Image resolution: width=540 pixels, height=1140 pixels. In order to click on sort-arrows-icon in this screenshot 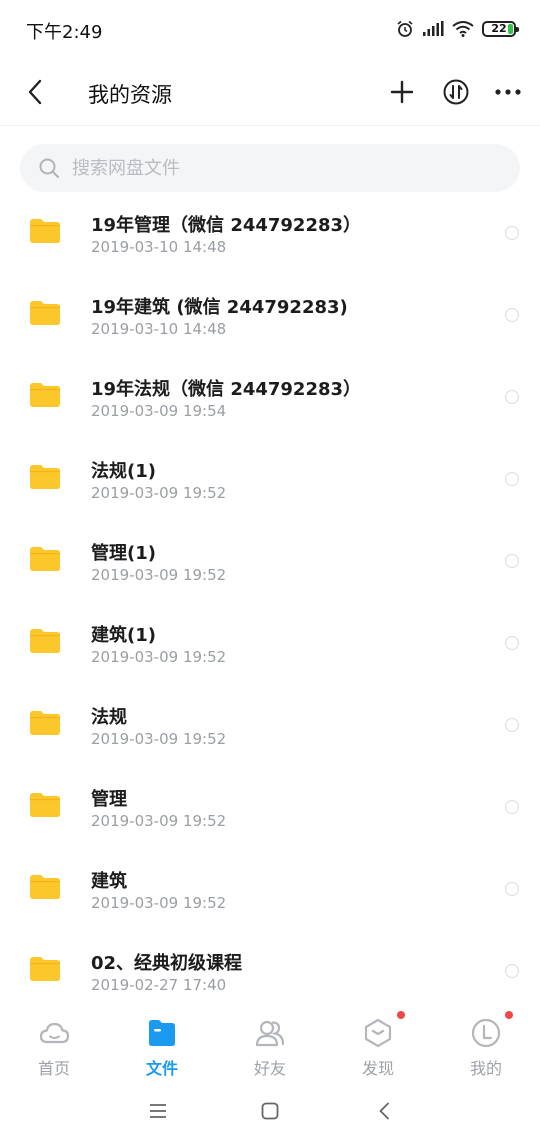, I will do `click(456, 92)`.